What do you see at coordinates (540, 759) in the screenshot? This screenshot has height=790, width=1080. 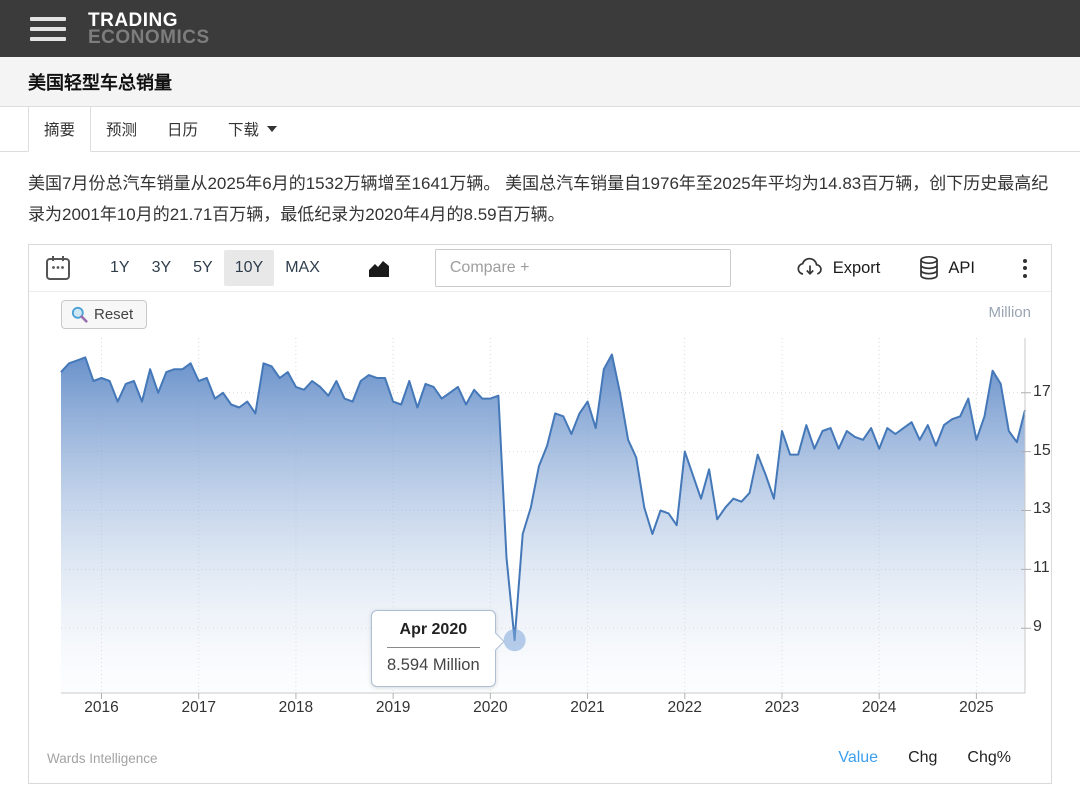 I see `widget-footer: Wards Intelligence Value Chg Chg%` at bounding box center [540, 759].